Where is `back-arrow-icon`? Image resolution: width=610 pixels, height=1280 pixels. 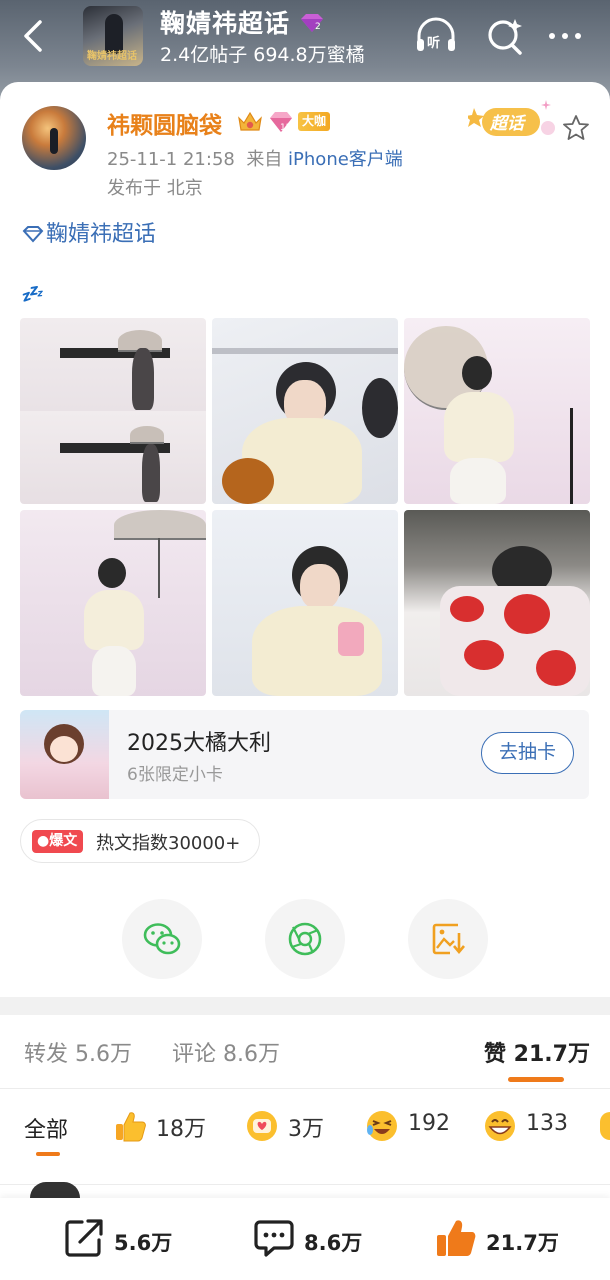 back-arrow-icon is located at coordinates (34, 36).